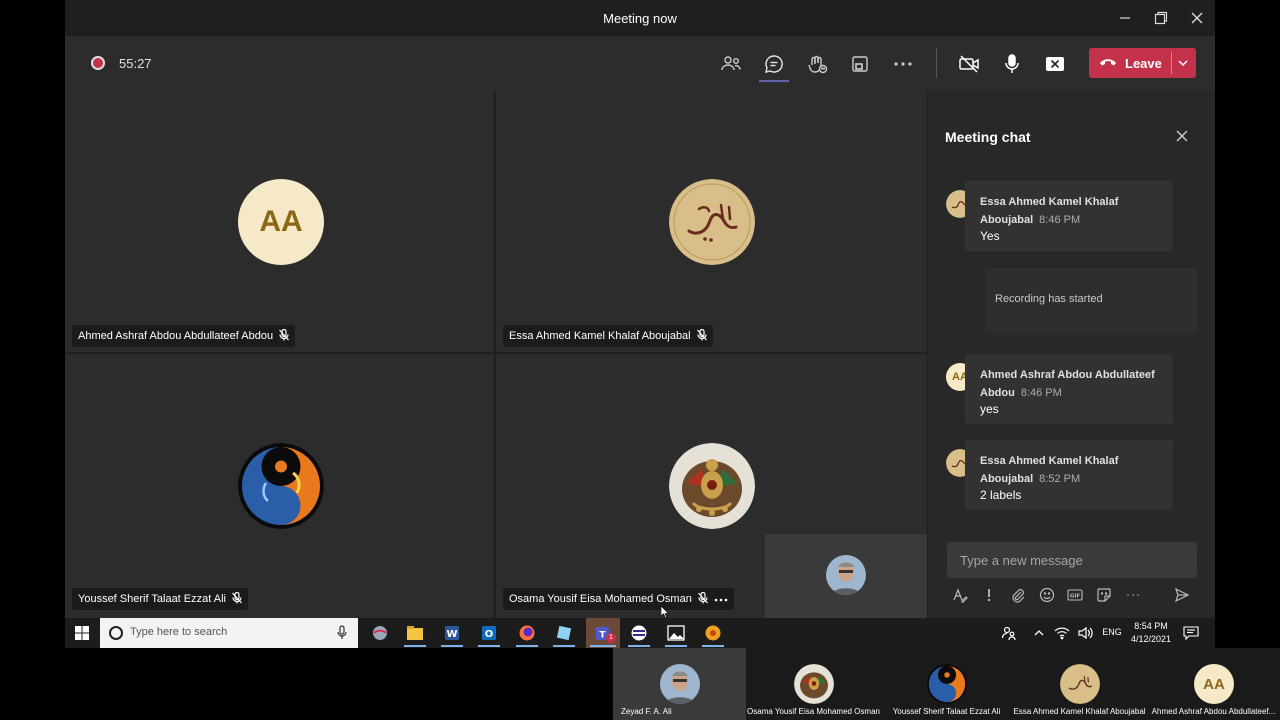 The width and height of the screenshot is (1280, 720). What do you see at coordinates (611, 638) in the screenshot?
I see `notification-badge: 1` at bounding box center [611, 638].